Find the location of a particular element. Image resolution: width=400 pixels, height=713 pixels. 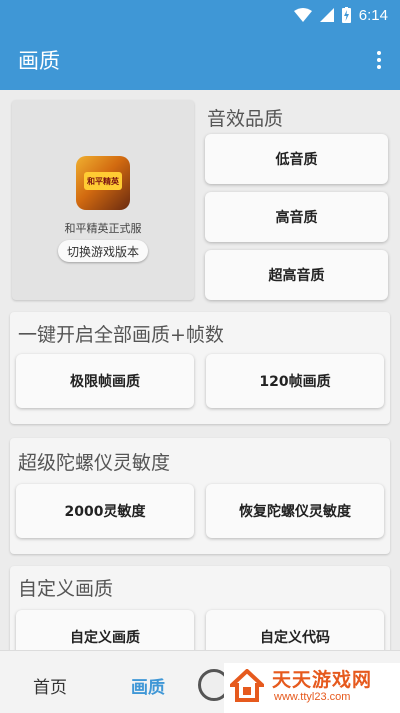

game-app-icon: 和平精英 is located at coordinates (103, 183).